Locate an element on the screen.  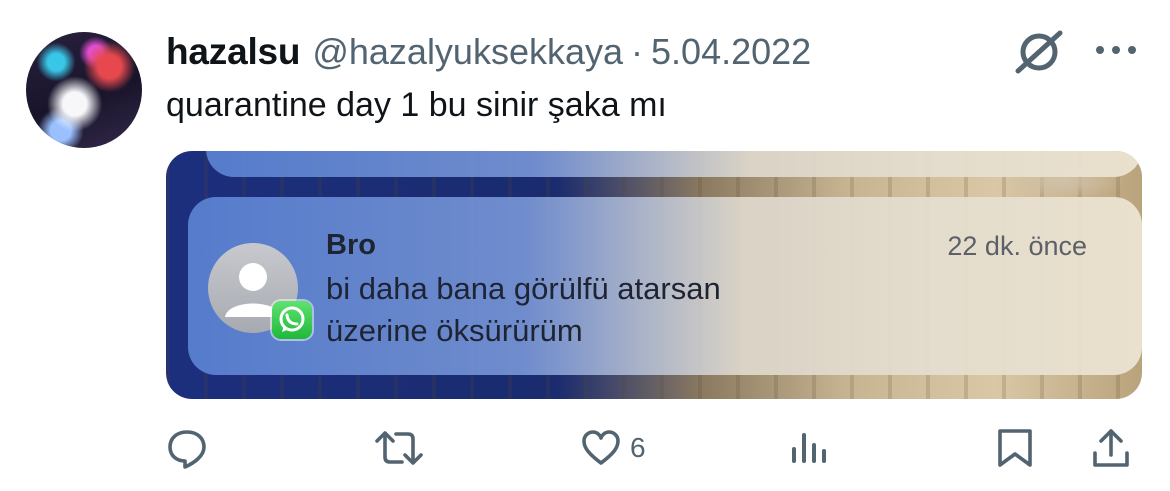
notification-time: 22 dk. önce is located at coordinates (1017, 246).